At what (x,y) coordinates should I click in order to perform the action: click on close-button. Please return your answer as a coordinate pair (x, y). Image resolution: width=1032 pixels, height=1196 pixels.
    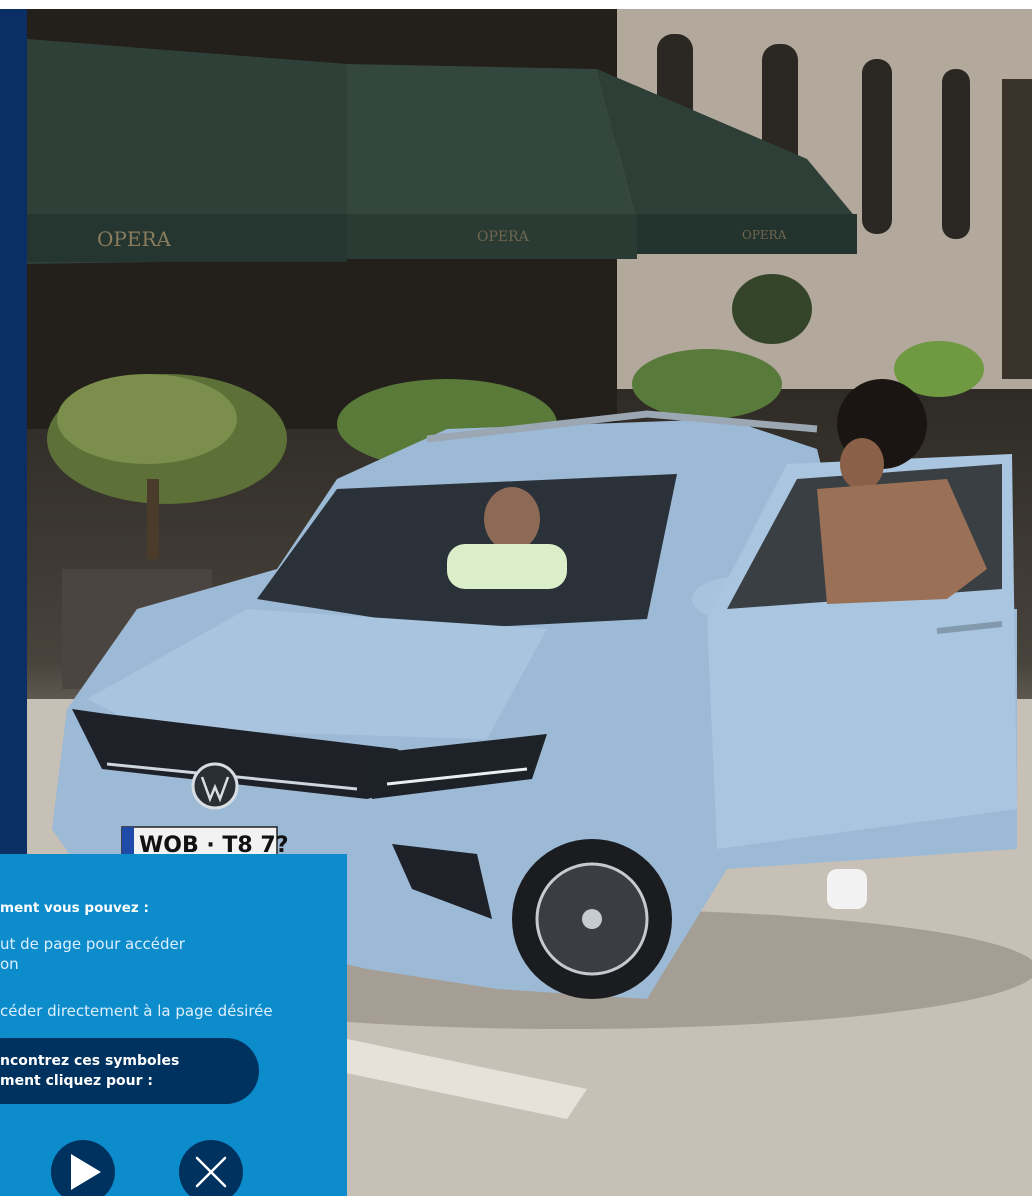
    Looking at the image, I should click on (211, 1168).